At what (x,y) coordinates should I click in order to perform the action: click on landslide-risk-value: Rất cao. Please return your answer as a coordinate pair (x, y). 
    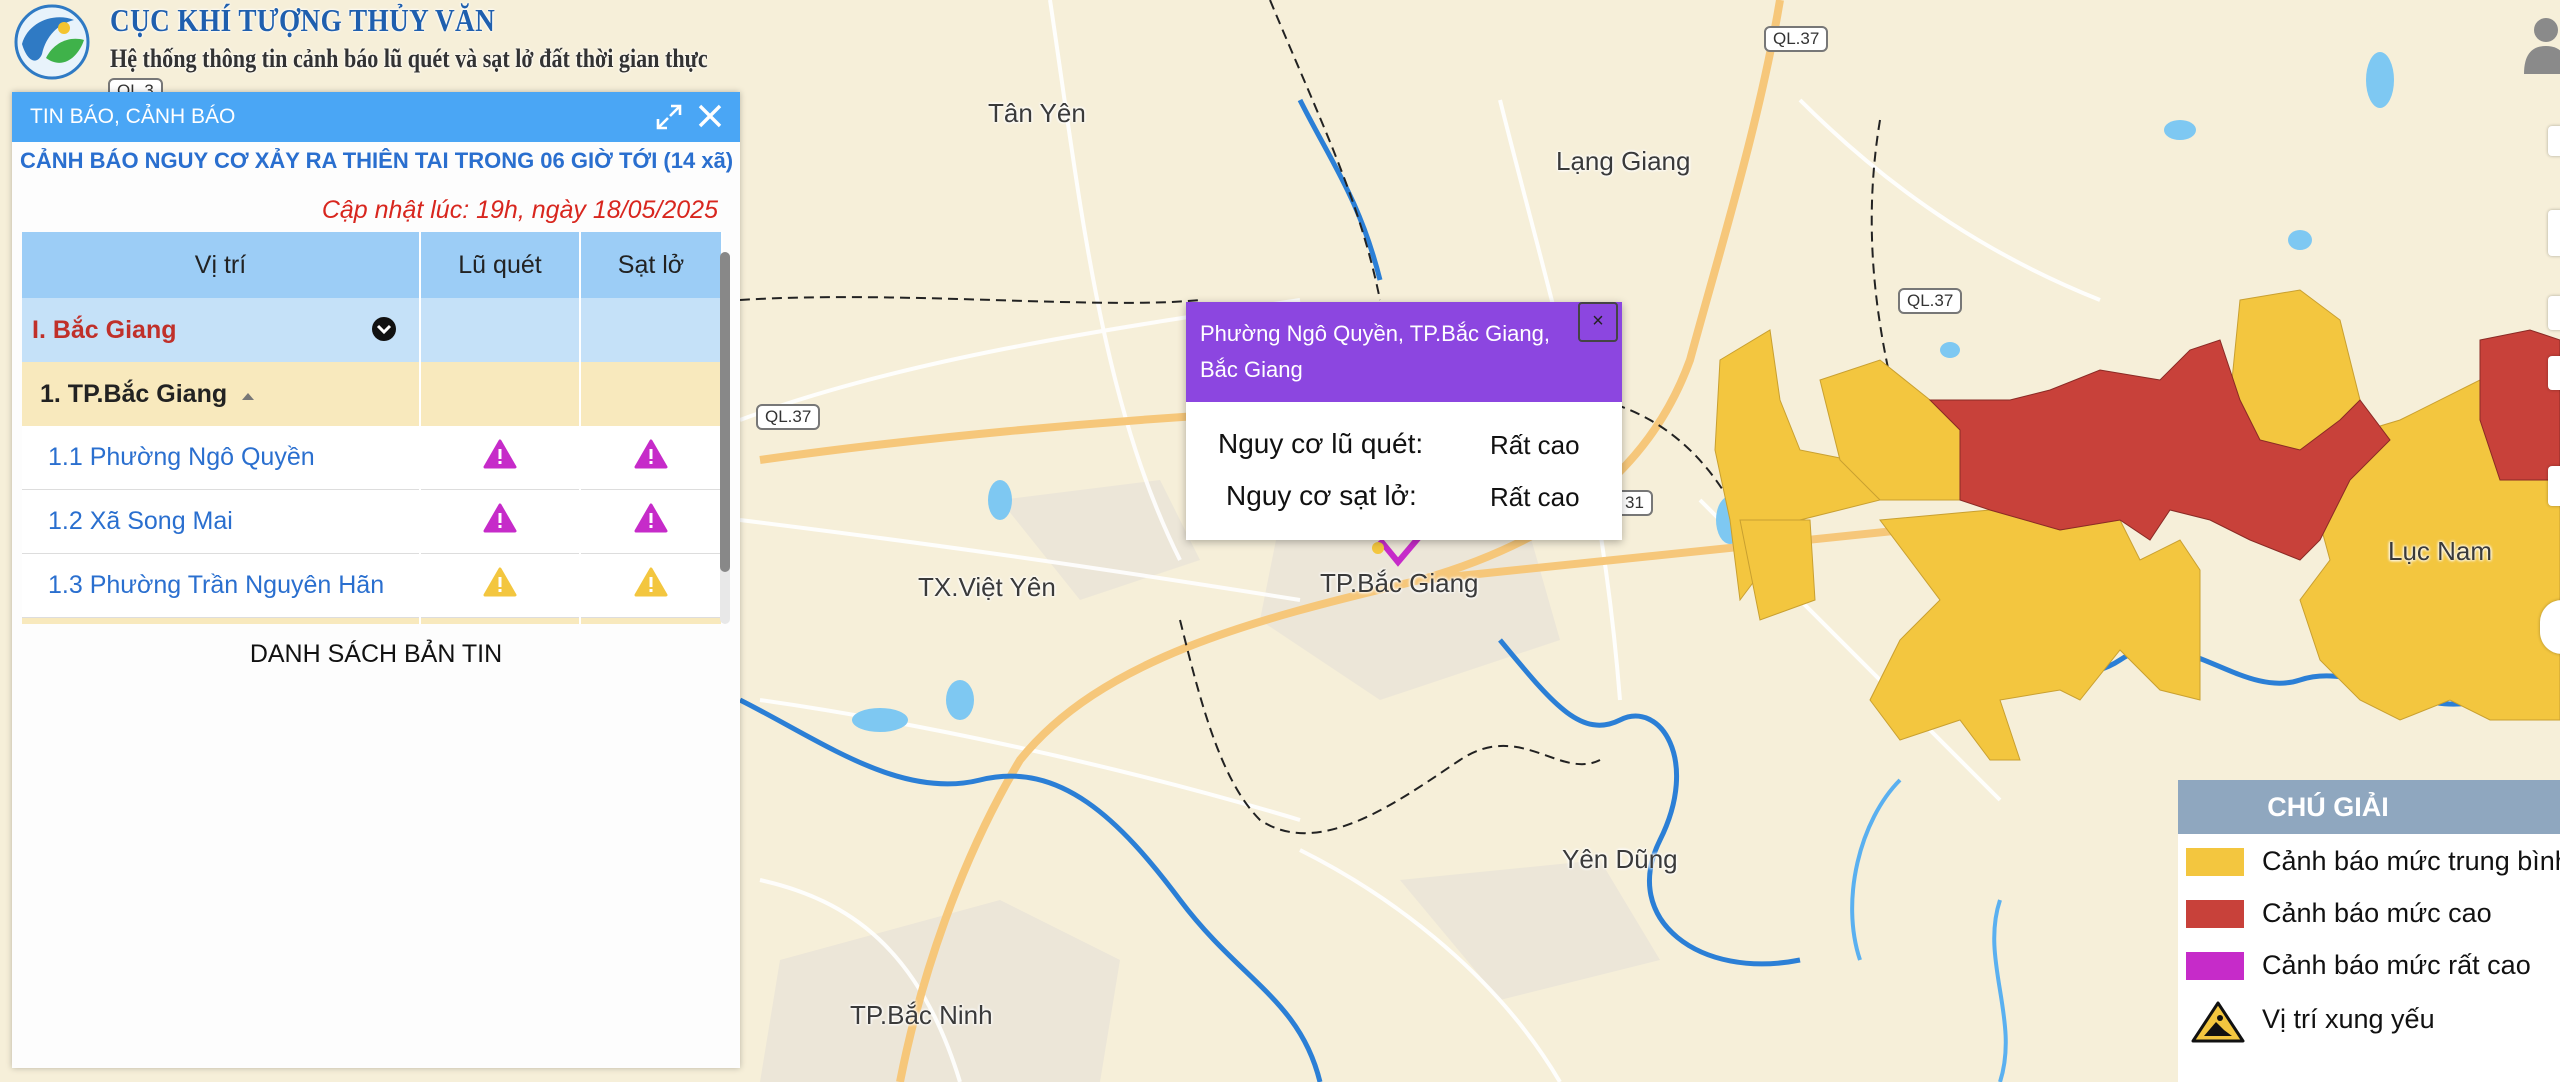
    Looking at the image, I should click on (1535, 497).